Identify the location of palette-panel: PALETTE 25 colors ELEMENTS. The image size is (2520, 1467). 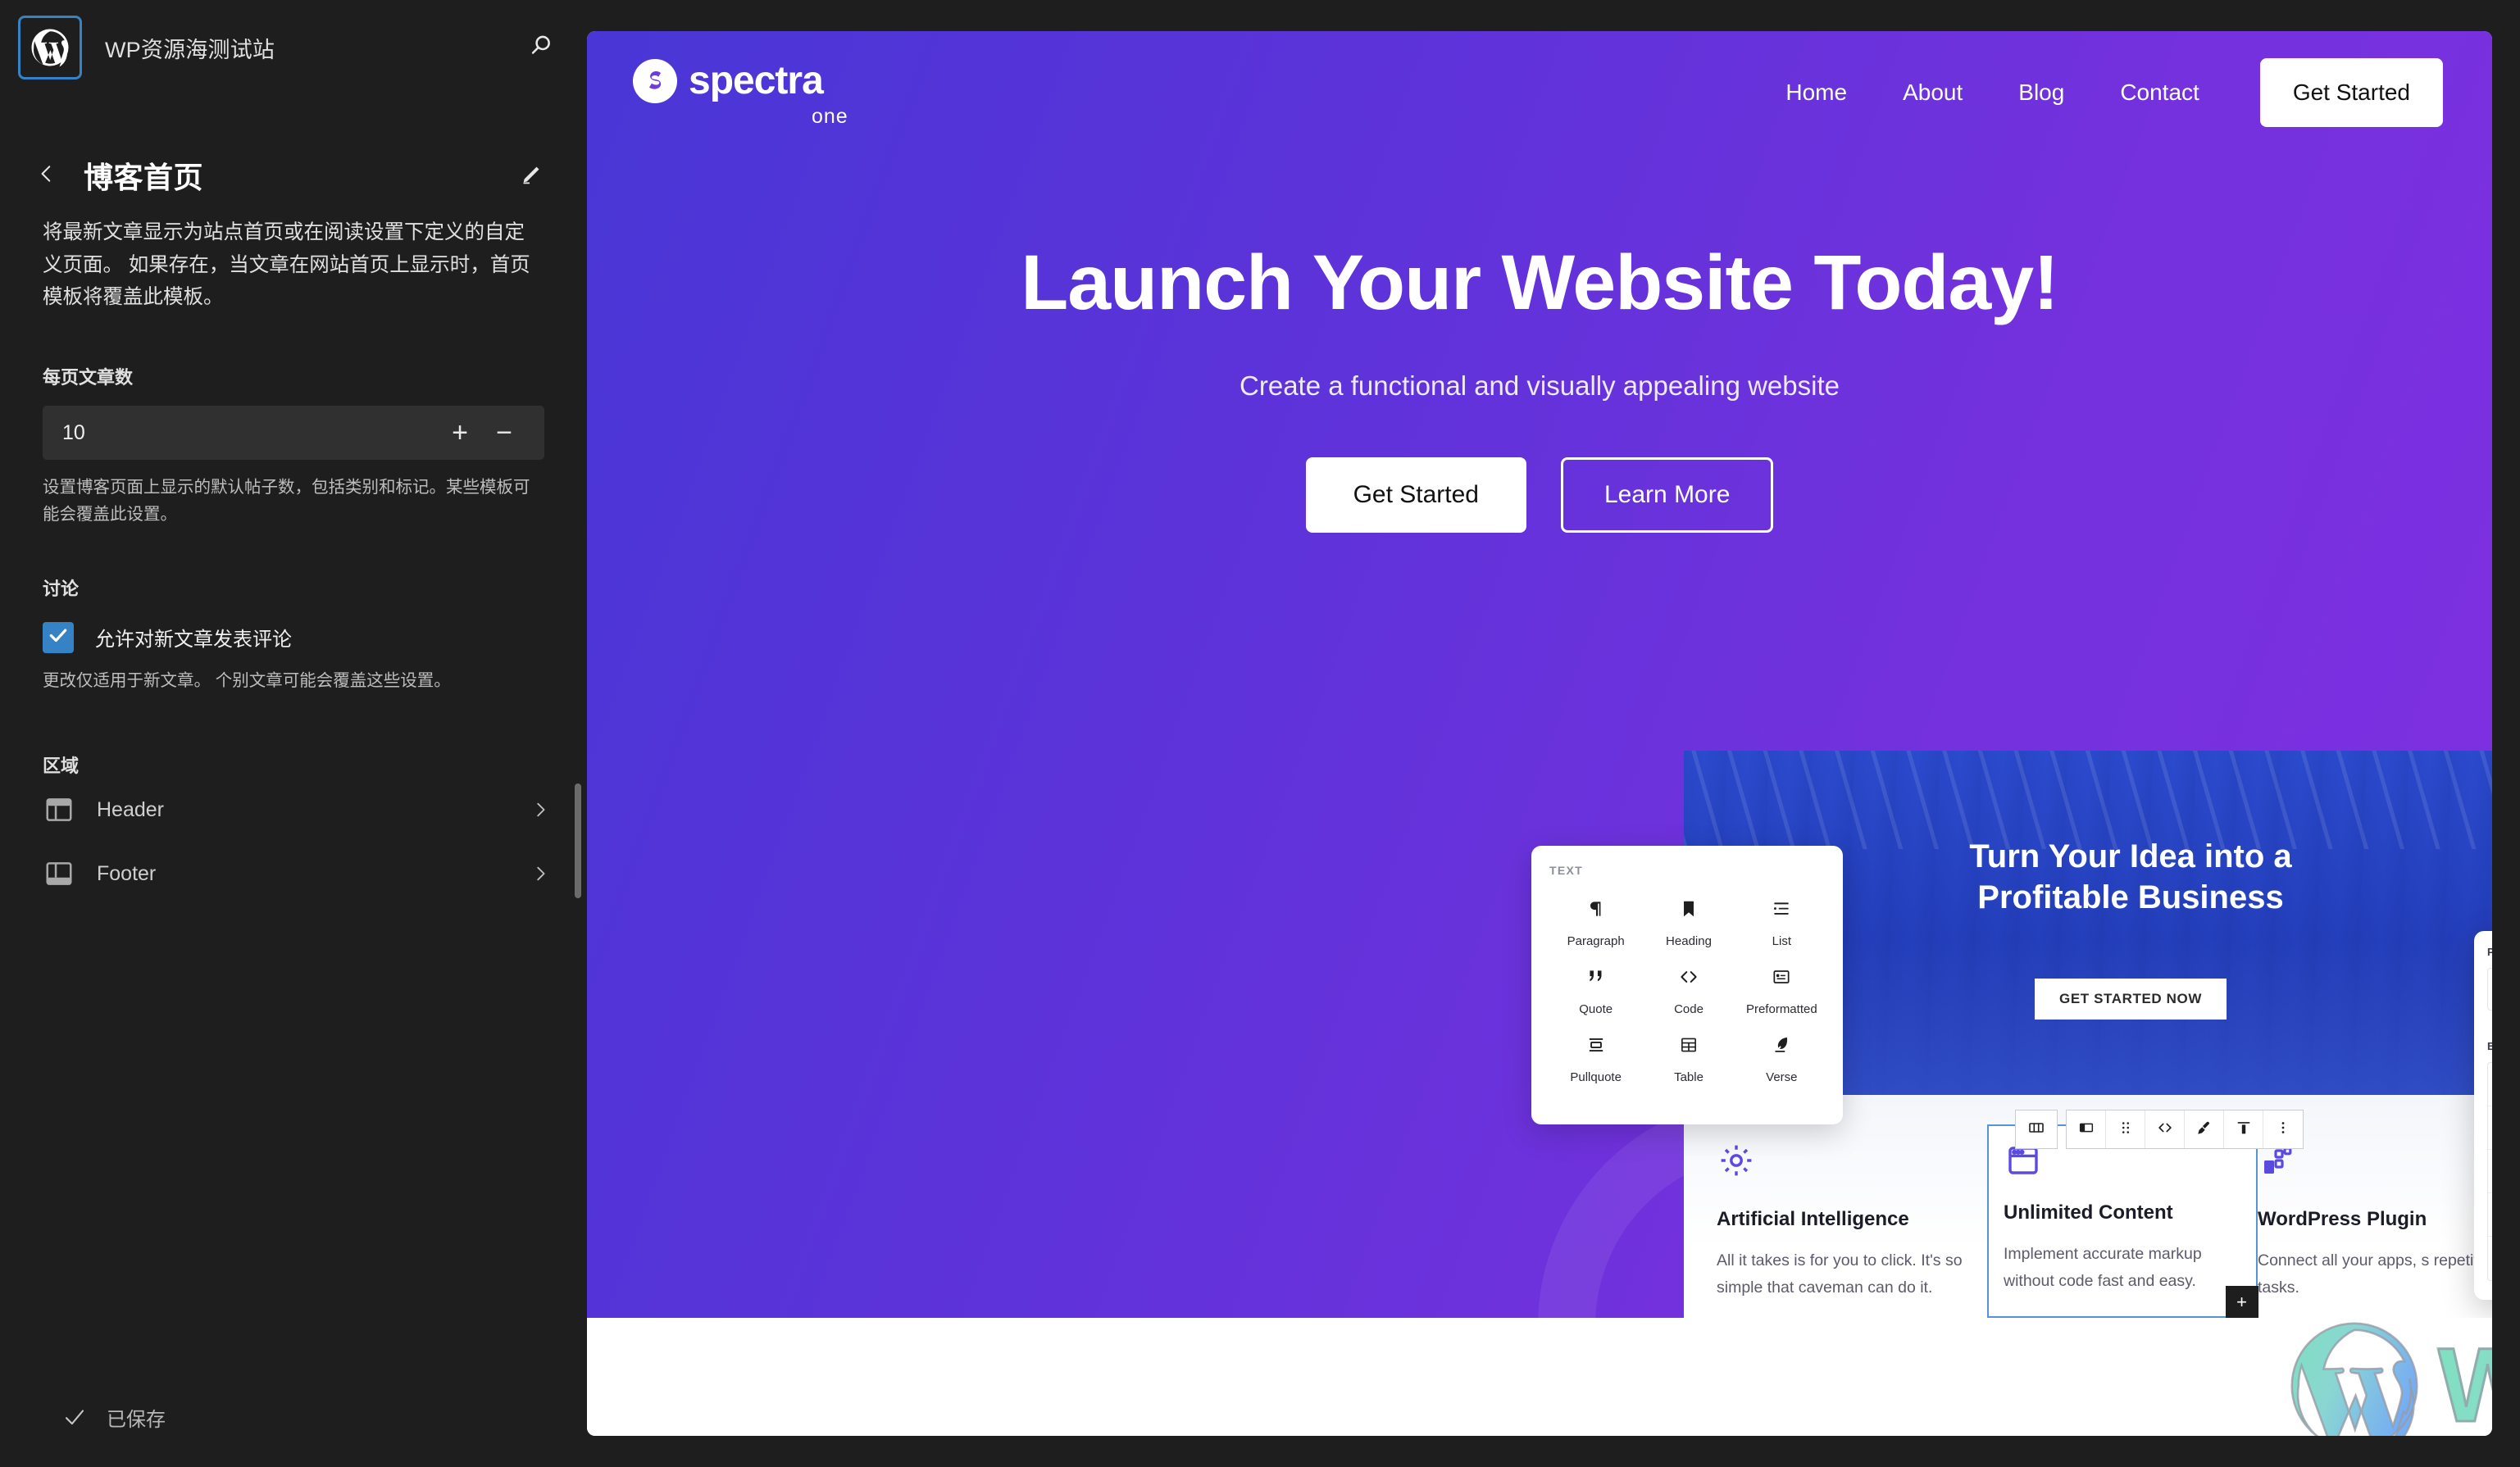
(2483, 1115).